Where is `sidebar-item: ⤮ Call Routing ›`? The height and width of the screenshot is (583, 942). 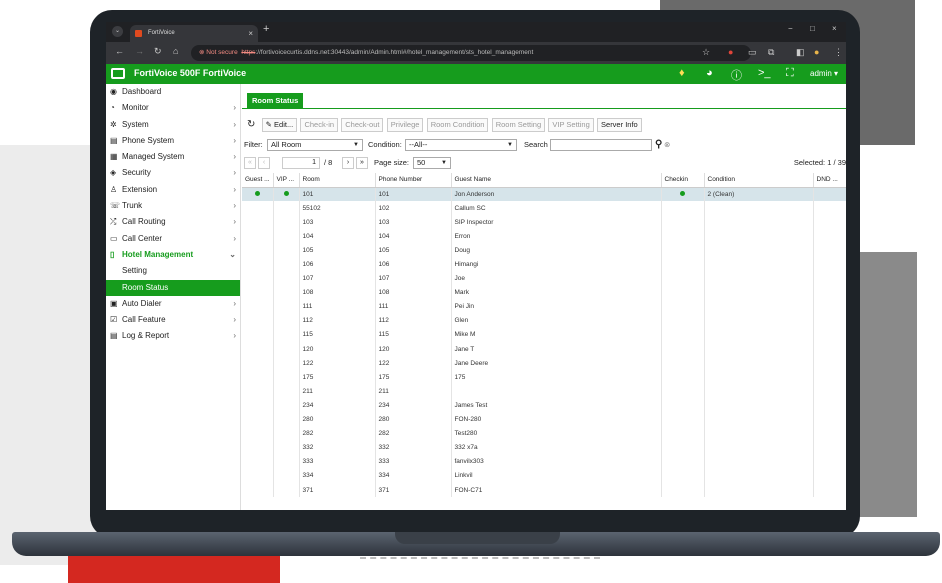 sidebar-item: ⤮ Call Routing › is located at coordinates (173, 222).